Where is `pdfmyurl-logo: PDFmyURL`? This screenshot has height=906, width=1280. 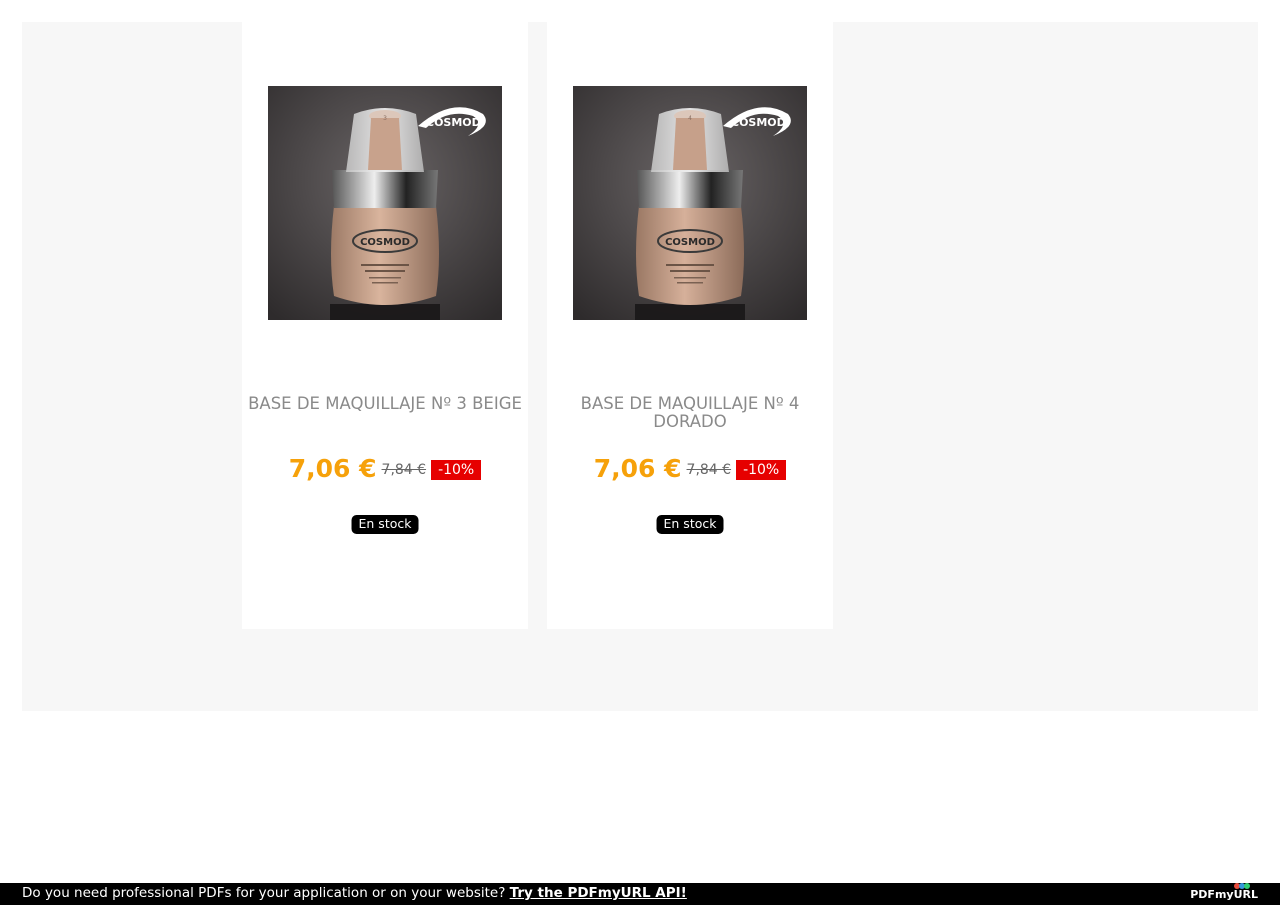 pdfmyurl-logo: PDFmyURL is located at coordinates (1224, 893).